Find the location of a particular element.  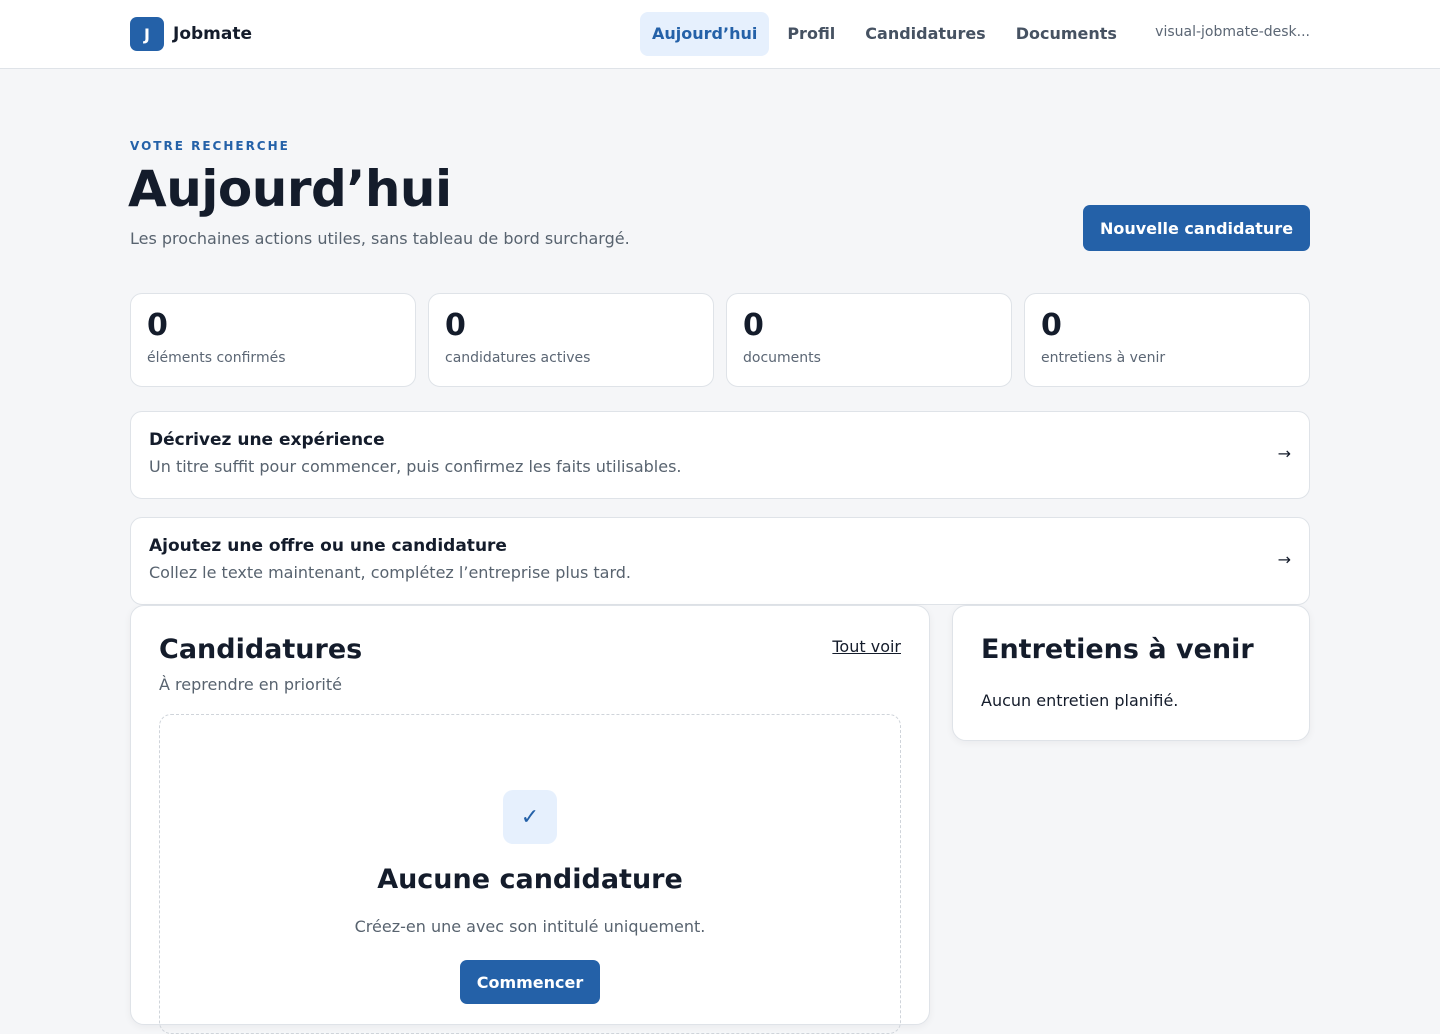

page-title: Aujourd’hui is located at coordinates (290, 189).